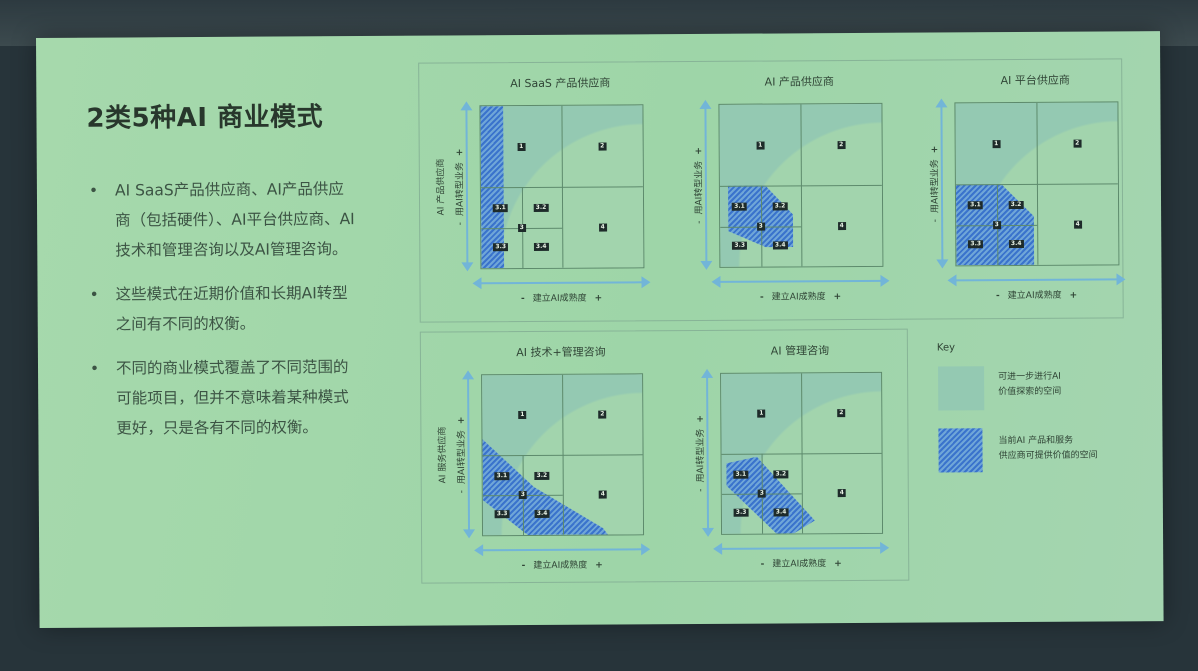 The image size is (1198, 671). Describe the element at coordinates (221, 309) in the screenshot. I see `bullet-item: 这些模式在近期价值和长期AI转型之间有不同的权衡。` at that location.